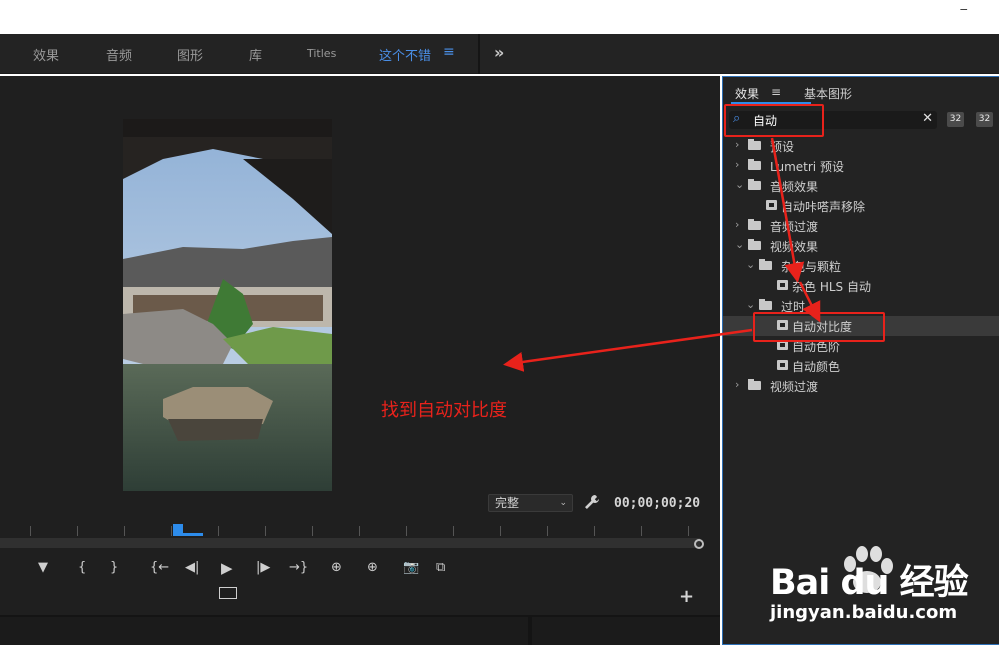 The width and height of the screenshot is (999, 645). What do you see at coordinates (440, 567) in the screenshot?
I see `comparison-view-button: ⧉` at bounding box center [440, 567].